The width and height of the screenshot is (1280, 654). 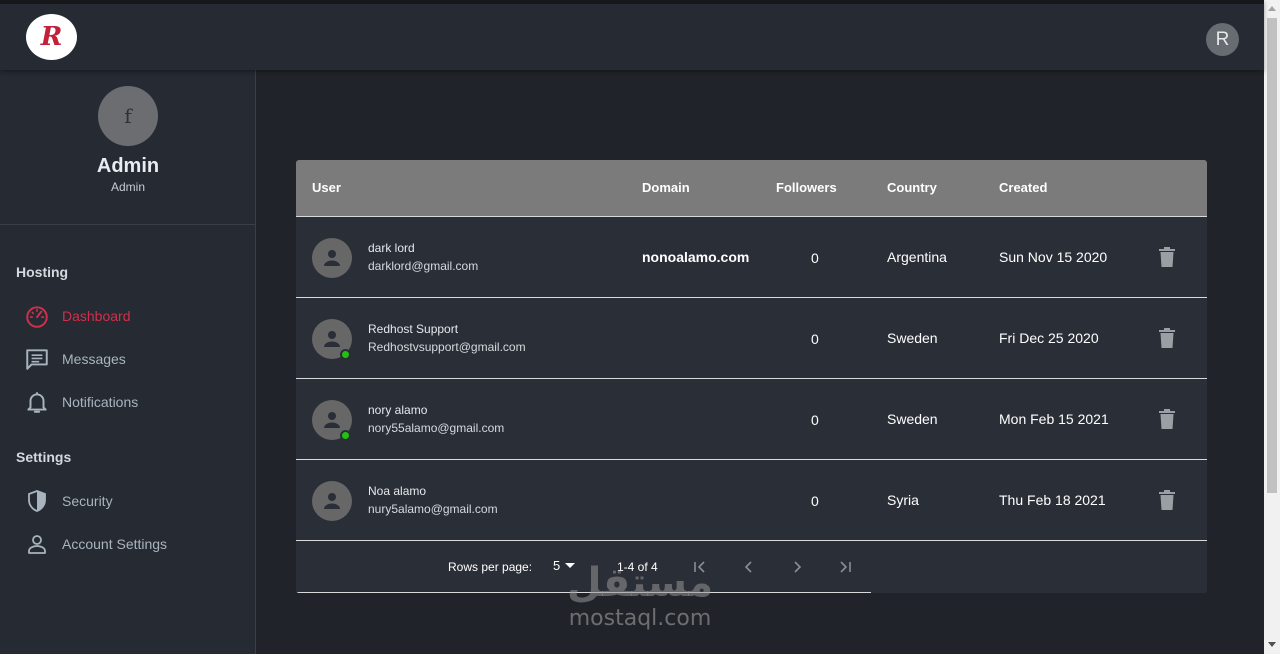 What do you see at coordinates (1023, 187) in the screenshot?
I see `column-header-created: Created` at bounding box center [1023, 187].